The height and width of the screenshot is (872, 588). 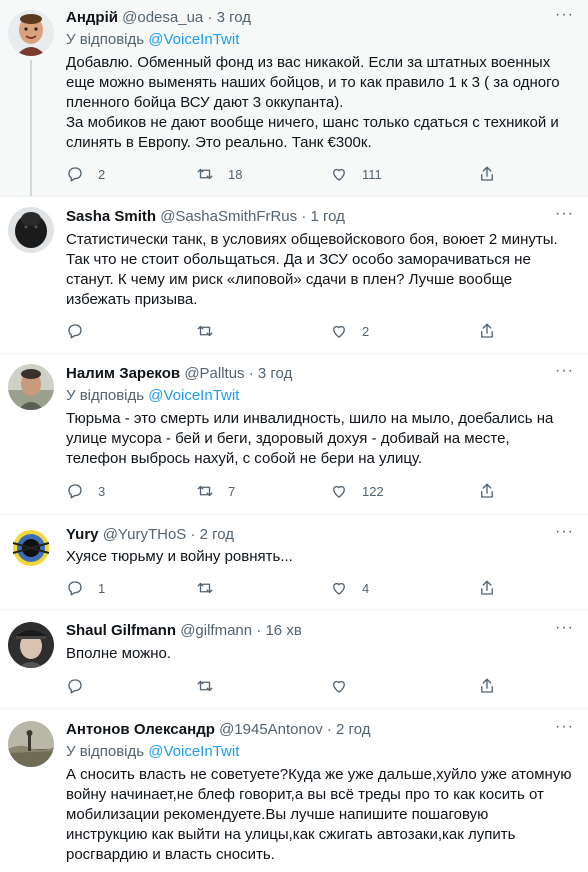 What do you see at coordinates (145, 534) in the screenshot?
I see `author-handle: @YuryTHoS` at bounding box center [145, 534].